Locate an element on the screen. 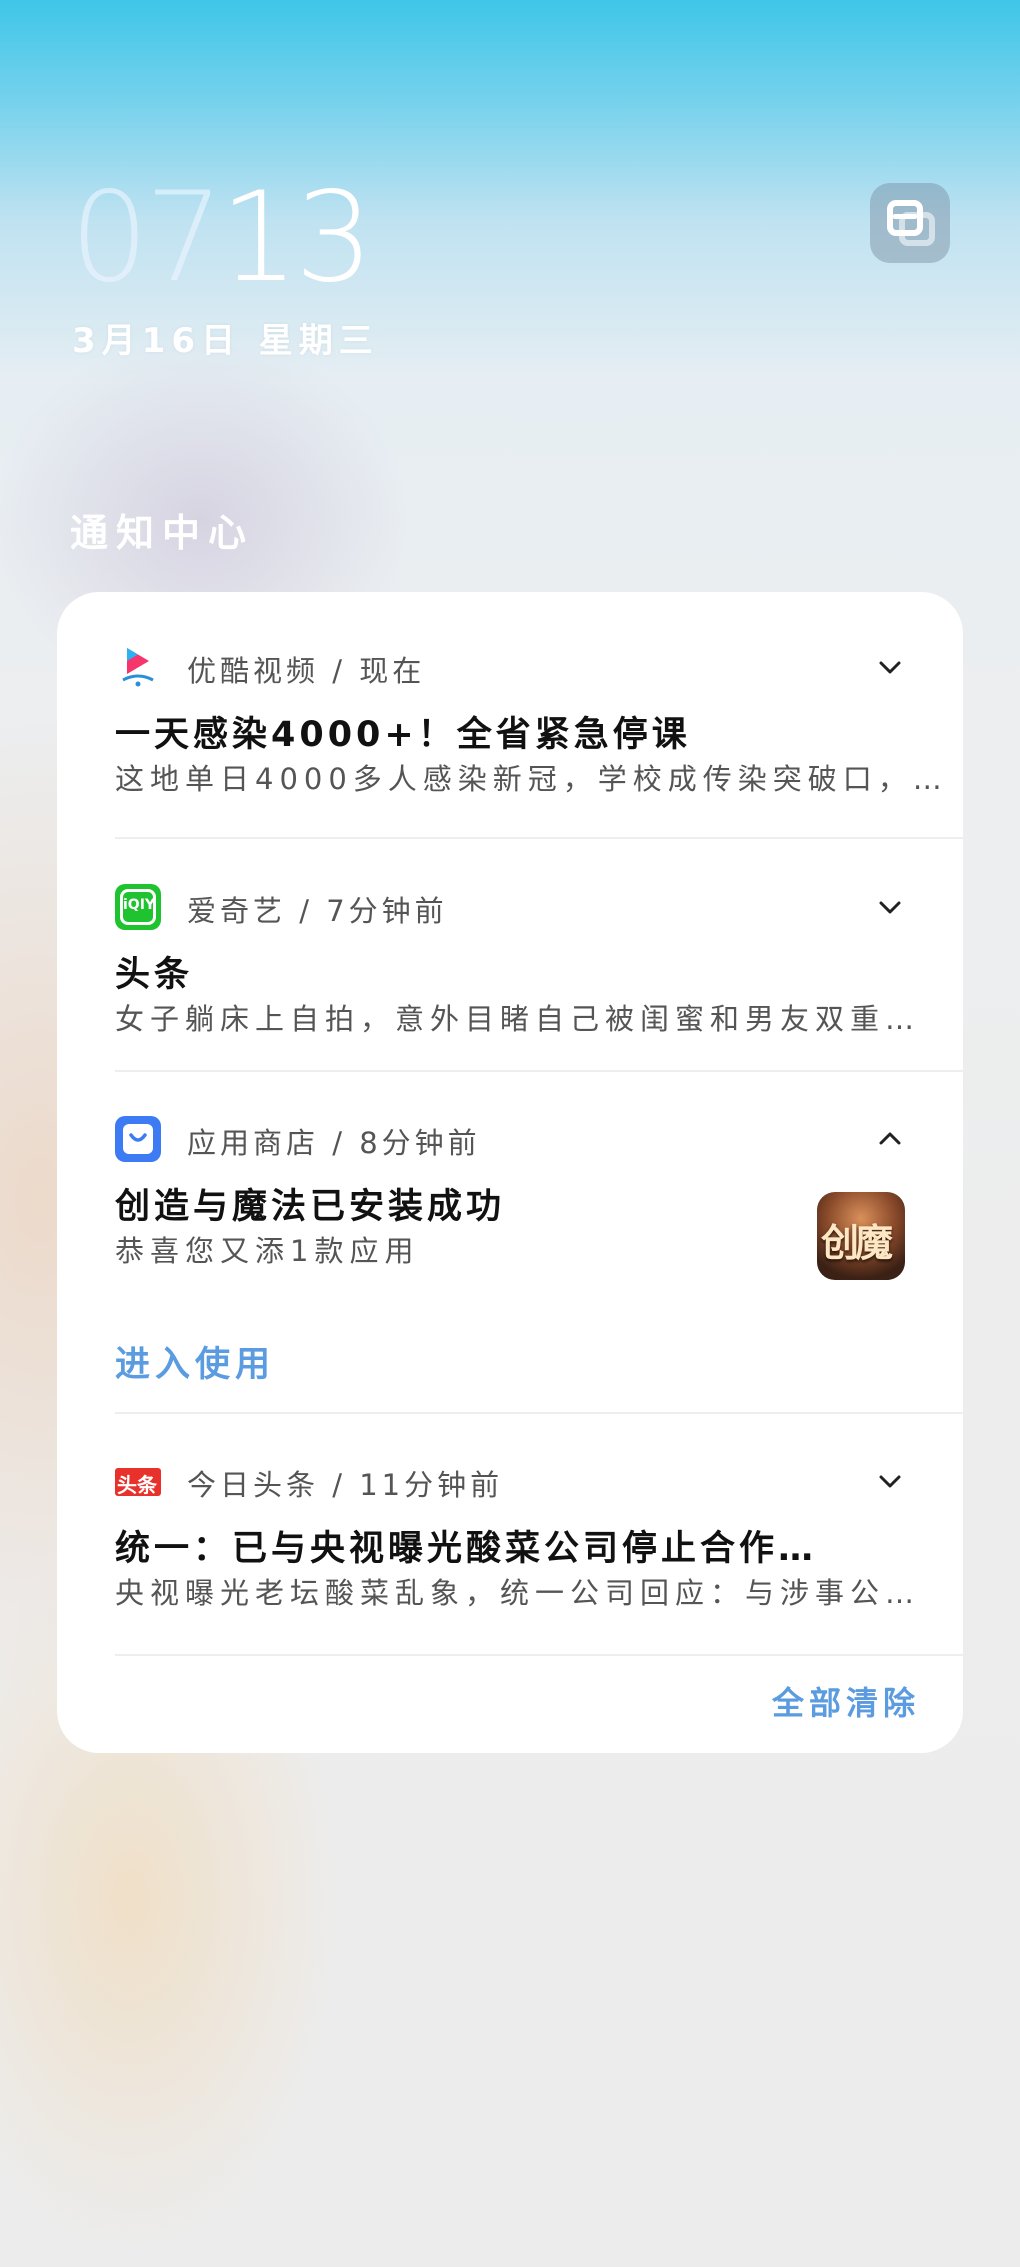  clock-minutes: 13 is located at coordinates (296, 238).